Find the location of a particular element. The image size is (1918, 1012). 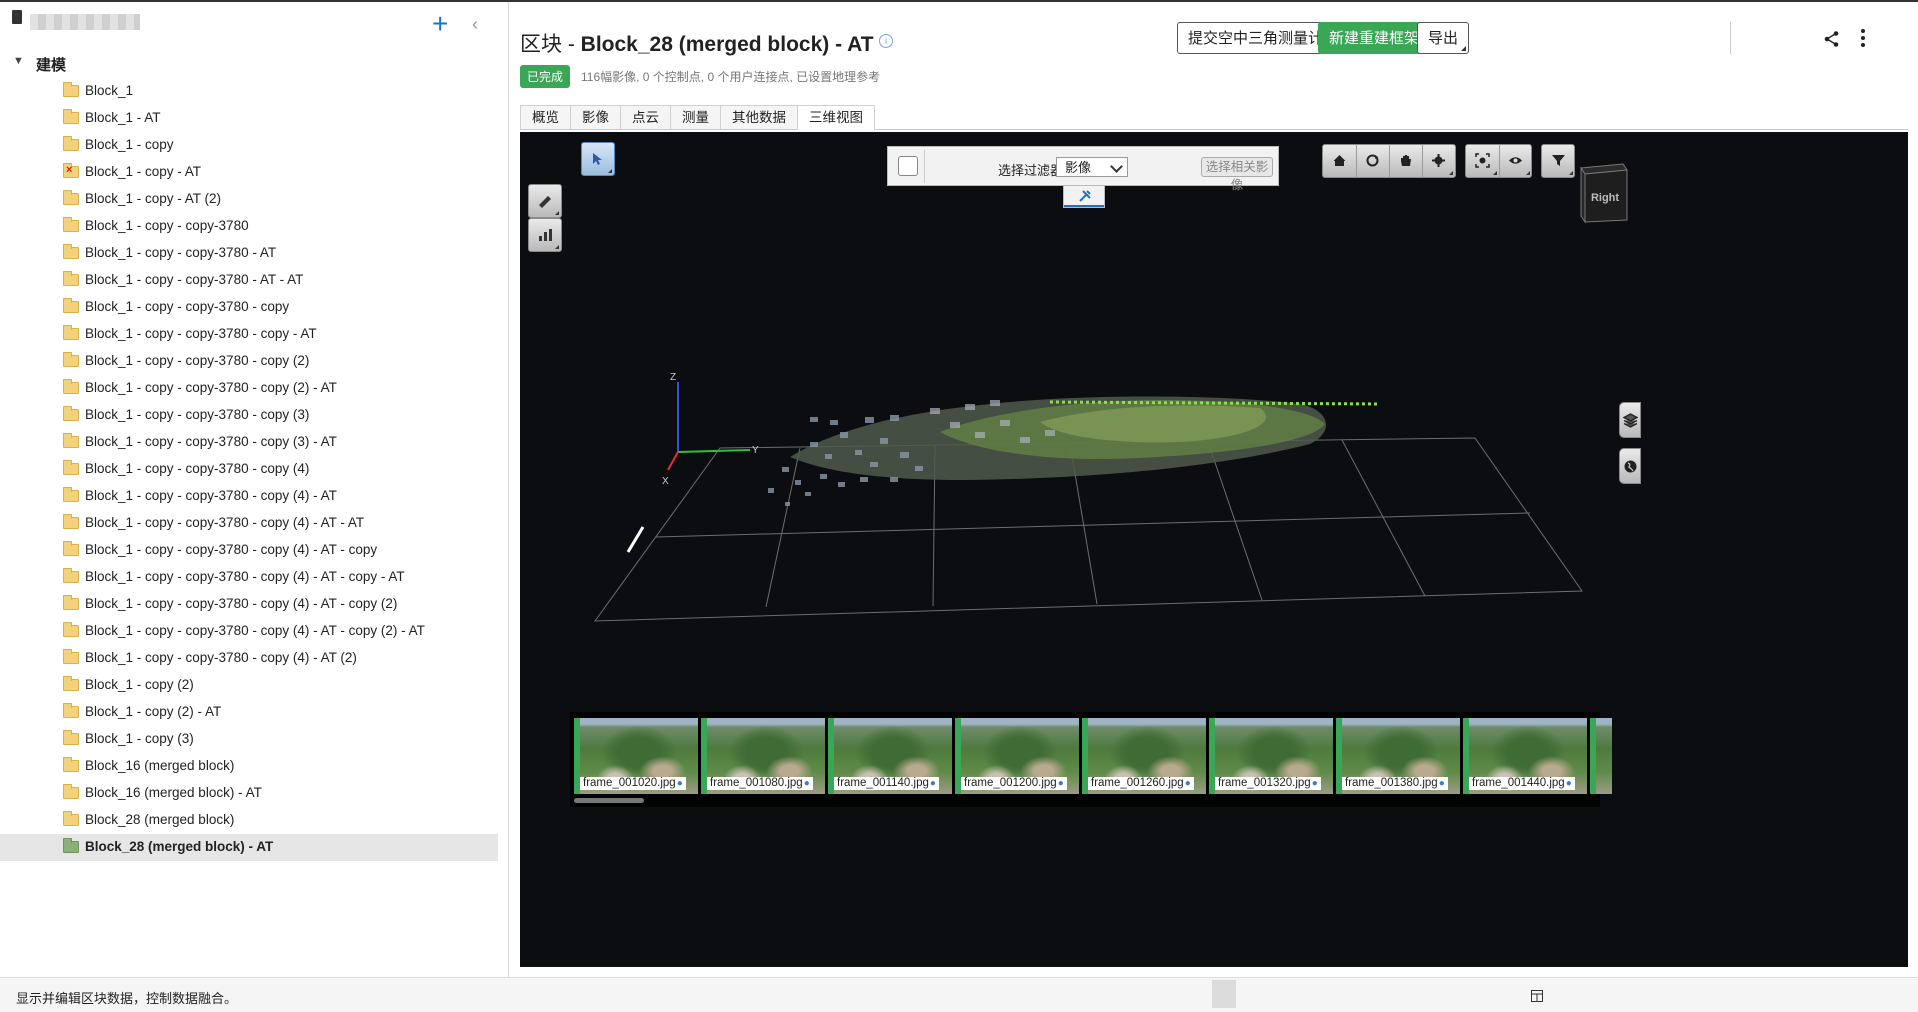

image-thumbnail: frame_001140.jpg● is located at coordinates (890, 756).